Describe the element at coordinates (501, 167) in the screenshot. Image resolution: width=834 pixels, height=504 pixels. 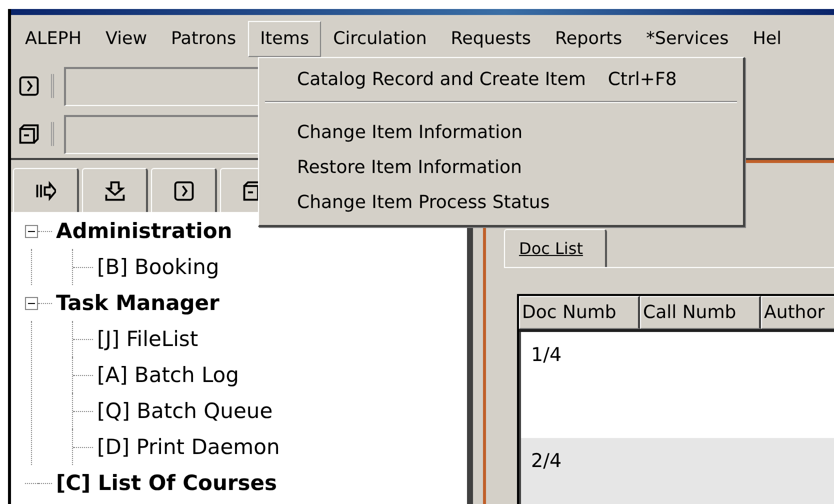
I see `menu-item: Restore Item Information` at that location.